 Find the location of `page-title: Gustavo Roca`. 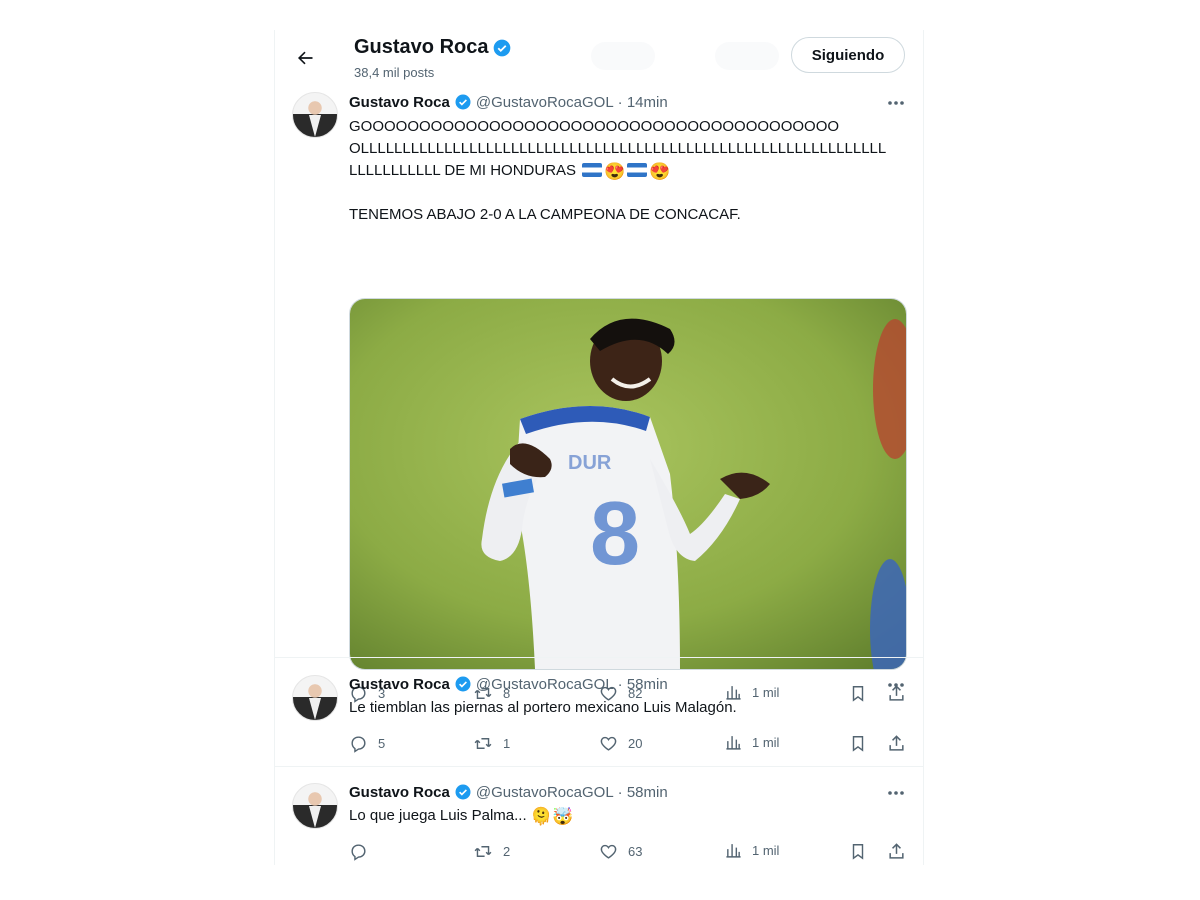

page-title: Gustavo Roca is located at coordinates (433, 47).